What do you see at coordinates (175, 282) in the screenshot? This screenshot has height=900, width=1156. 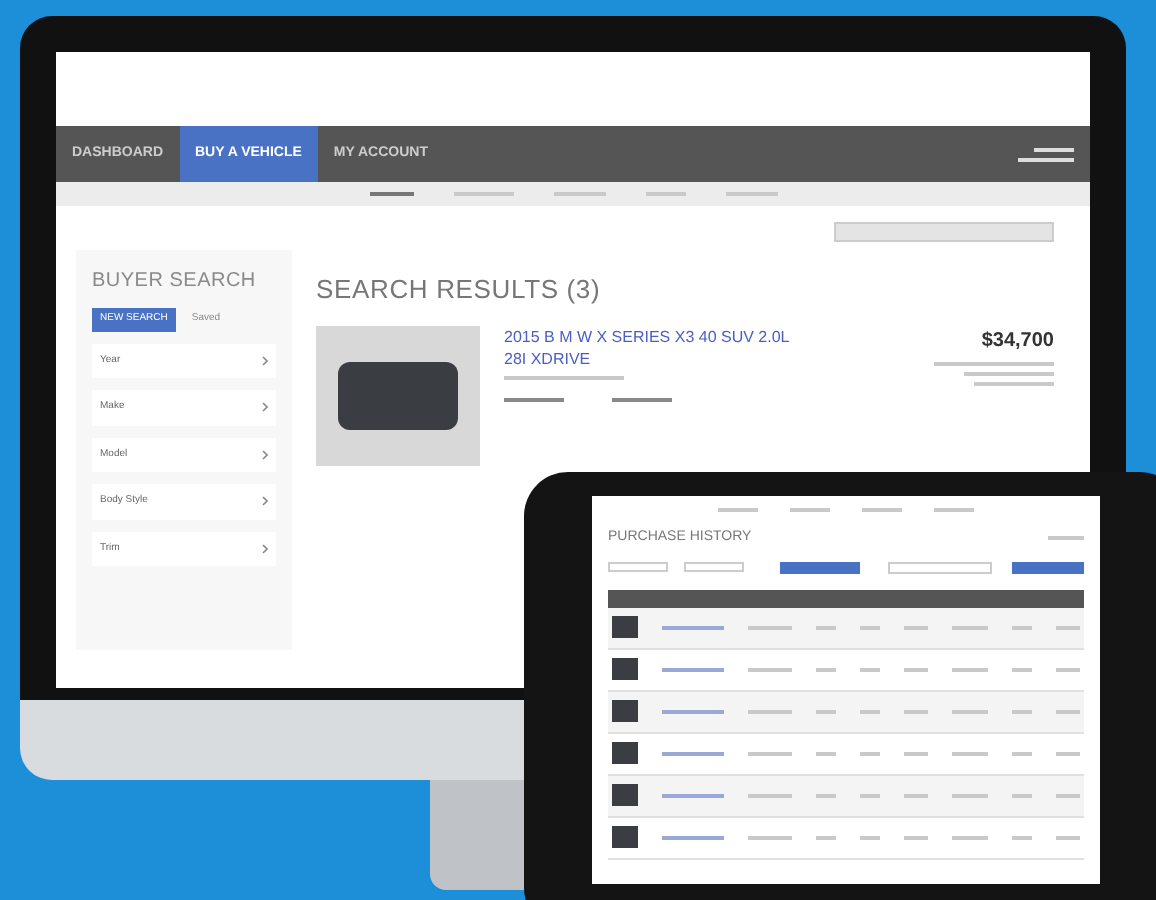 I see `sidebar-title: BUYER SEARCH` at bounding box center [175, 282].